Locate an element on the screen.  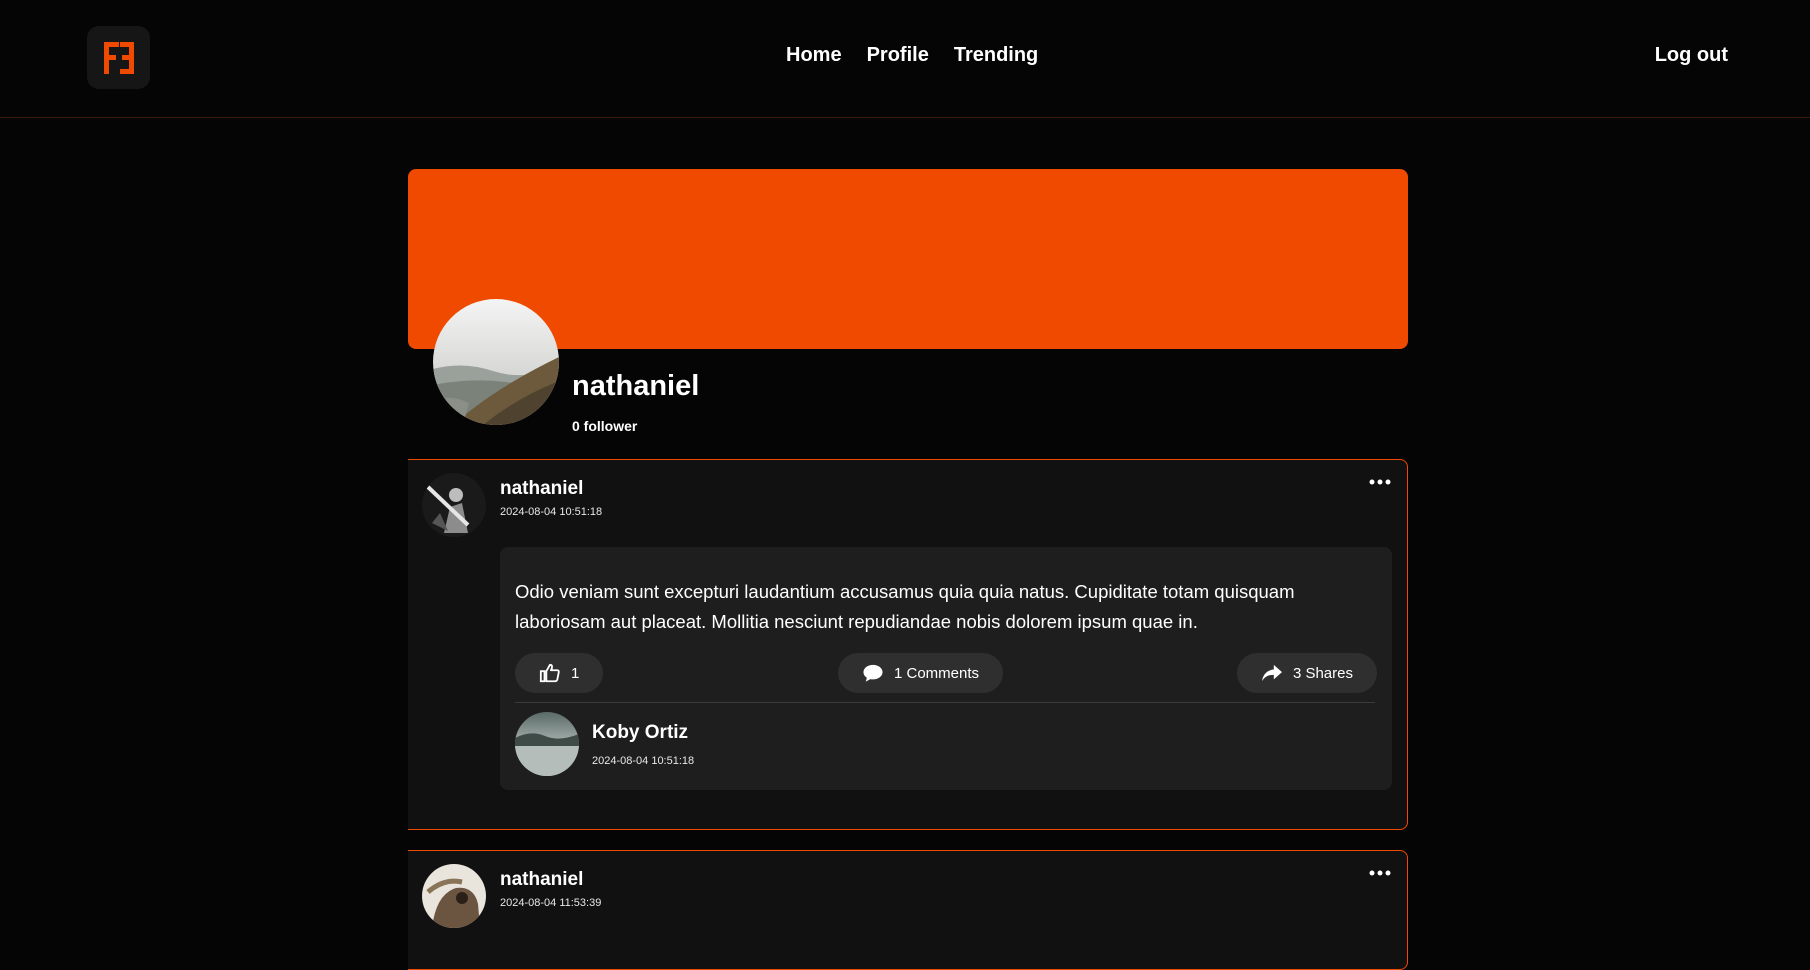
nav-trending-link: Trending is located at coordinates (996, 55).